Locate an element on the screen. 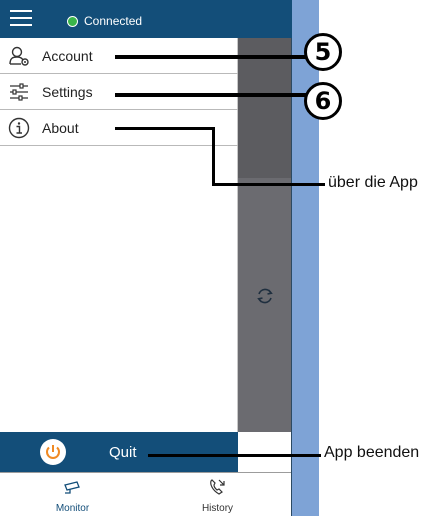 This screenshot has height=516, width=443. refresh-icon is located at coordinates (265, 296).